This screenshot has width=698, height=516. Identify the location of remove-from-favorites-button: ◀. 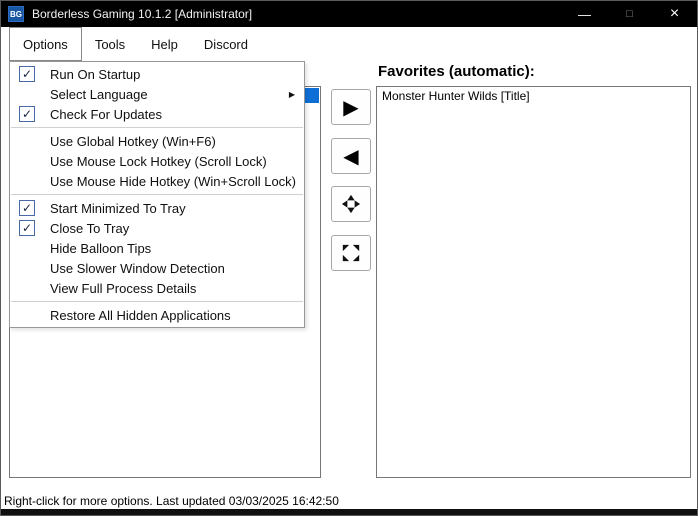
(351, 156).